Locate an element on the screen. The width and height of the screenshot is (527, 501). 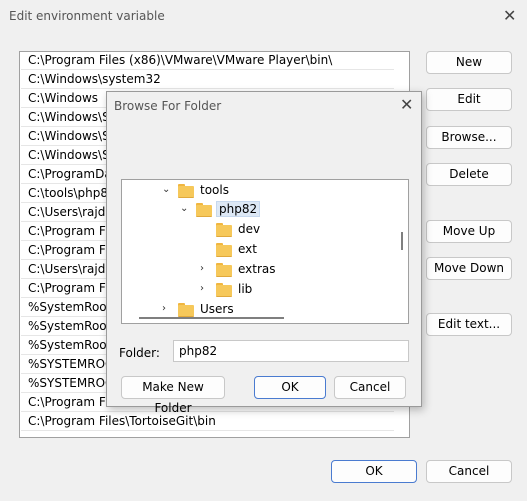
list-item: C:\Windows\system32 is located at coordinates (207, 80).